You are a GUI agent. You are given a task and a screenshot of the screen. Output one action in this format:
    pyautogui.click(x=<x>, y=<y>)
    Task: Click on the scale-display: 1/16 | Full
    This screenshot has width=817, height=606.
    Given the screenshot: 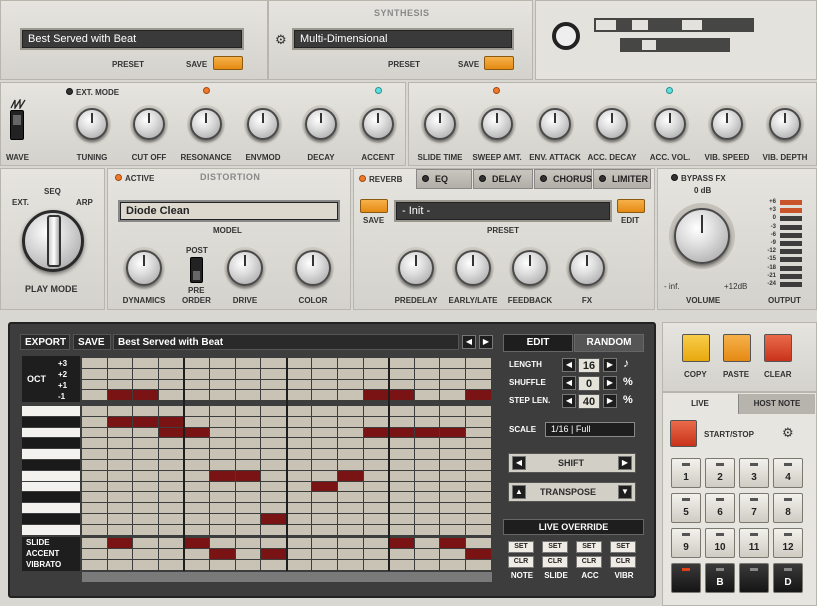 What is the action you would take?
    pyautogui.click(x=590, y=429)
    